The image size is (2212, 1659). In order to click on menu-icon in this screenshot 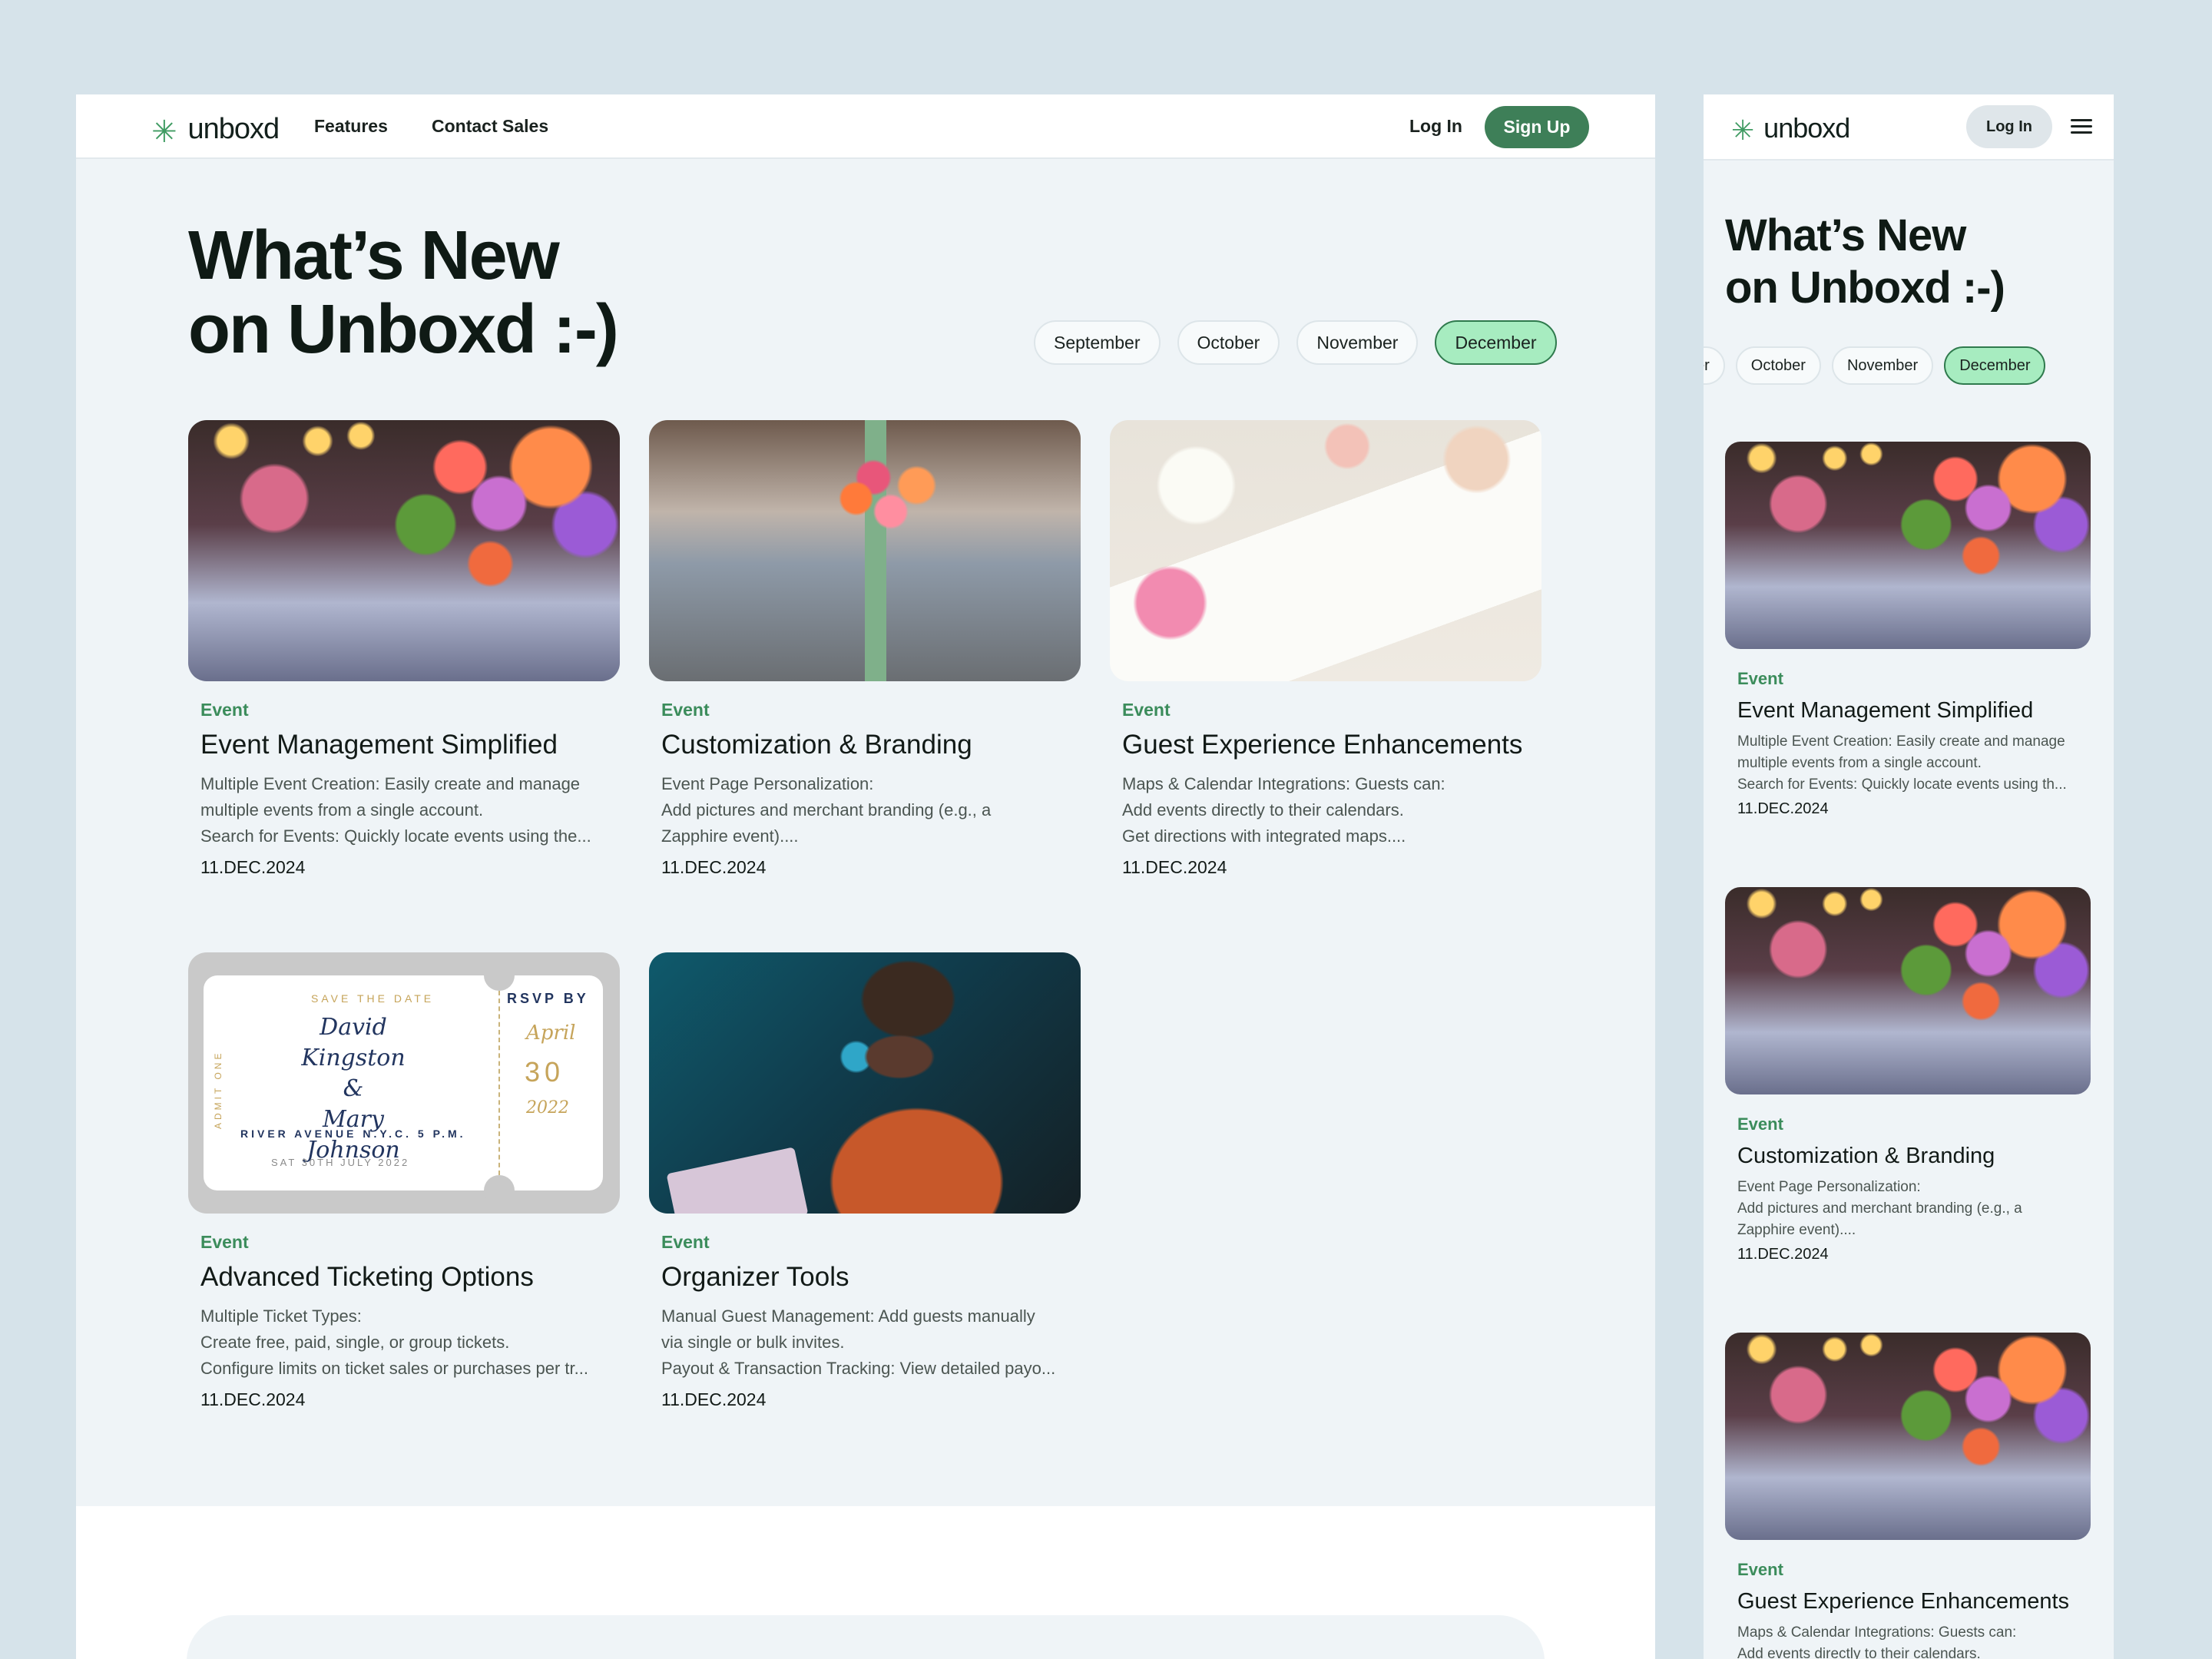, I will do `click(2081, 127)`.